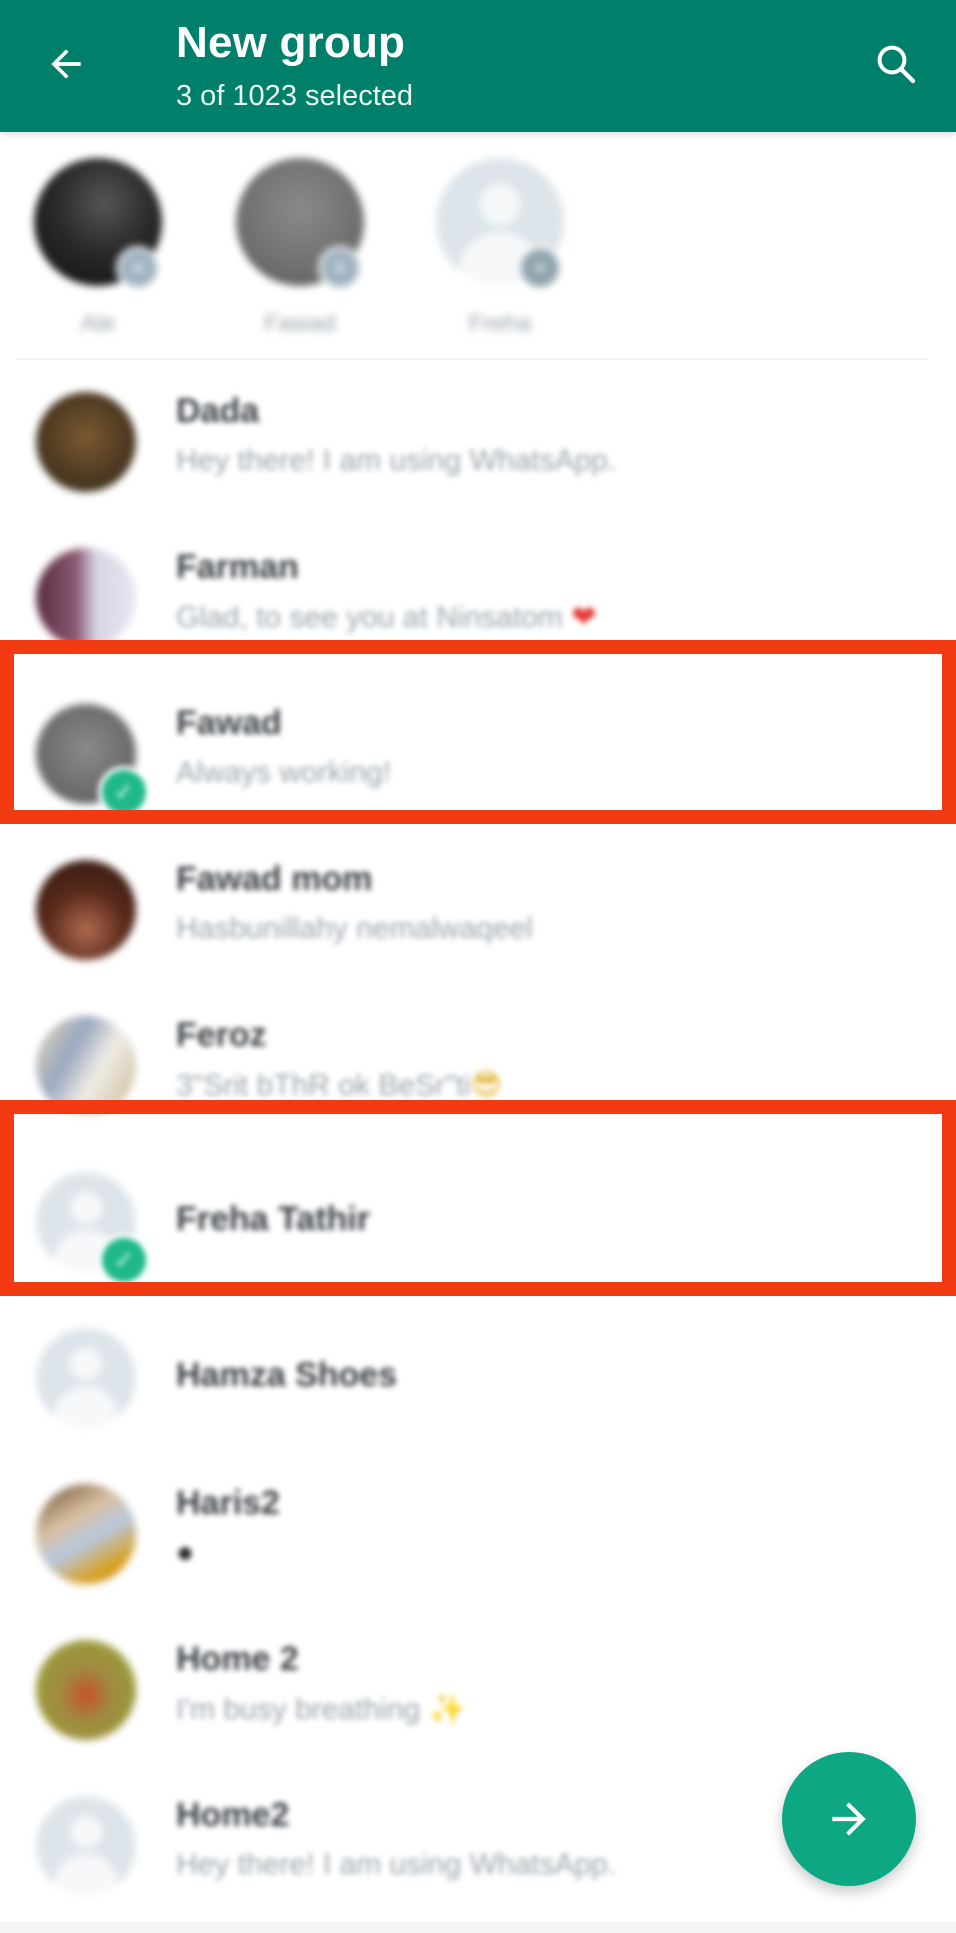  Describe the element at coordinates (300, 323) in the screenshot. I see `selected-chip-label: Fawad` at that location.